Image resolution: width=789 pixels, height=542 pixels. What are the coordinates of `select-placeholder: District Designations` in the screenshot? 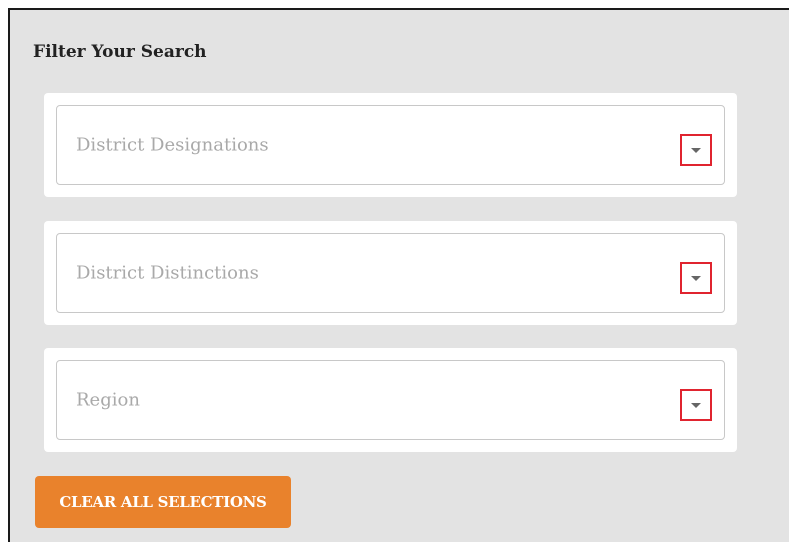 It's located at (172, 145).